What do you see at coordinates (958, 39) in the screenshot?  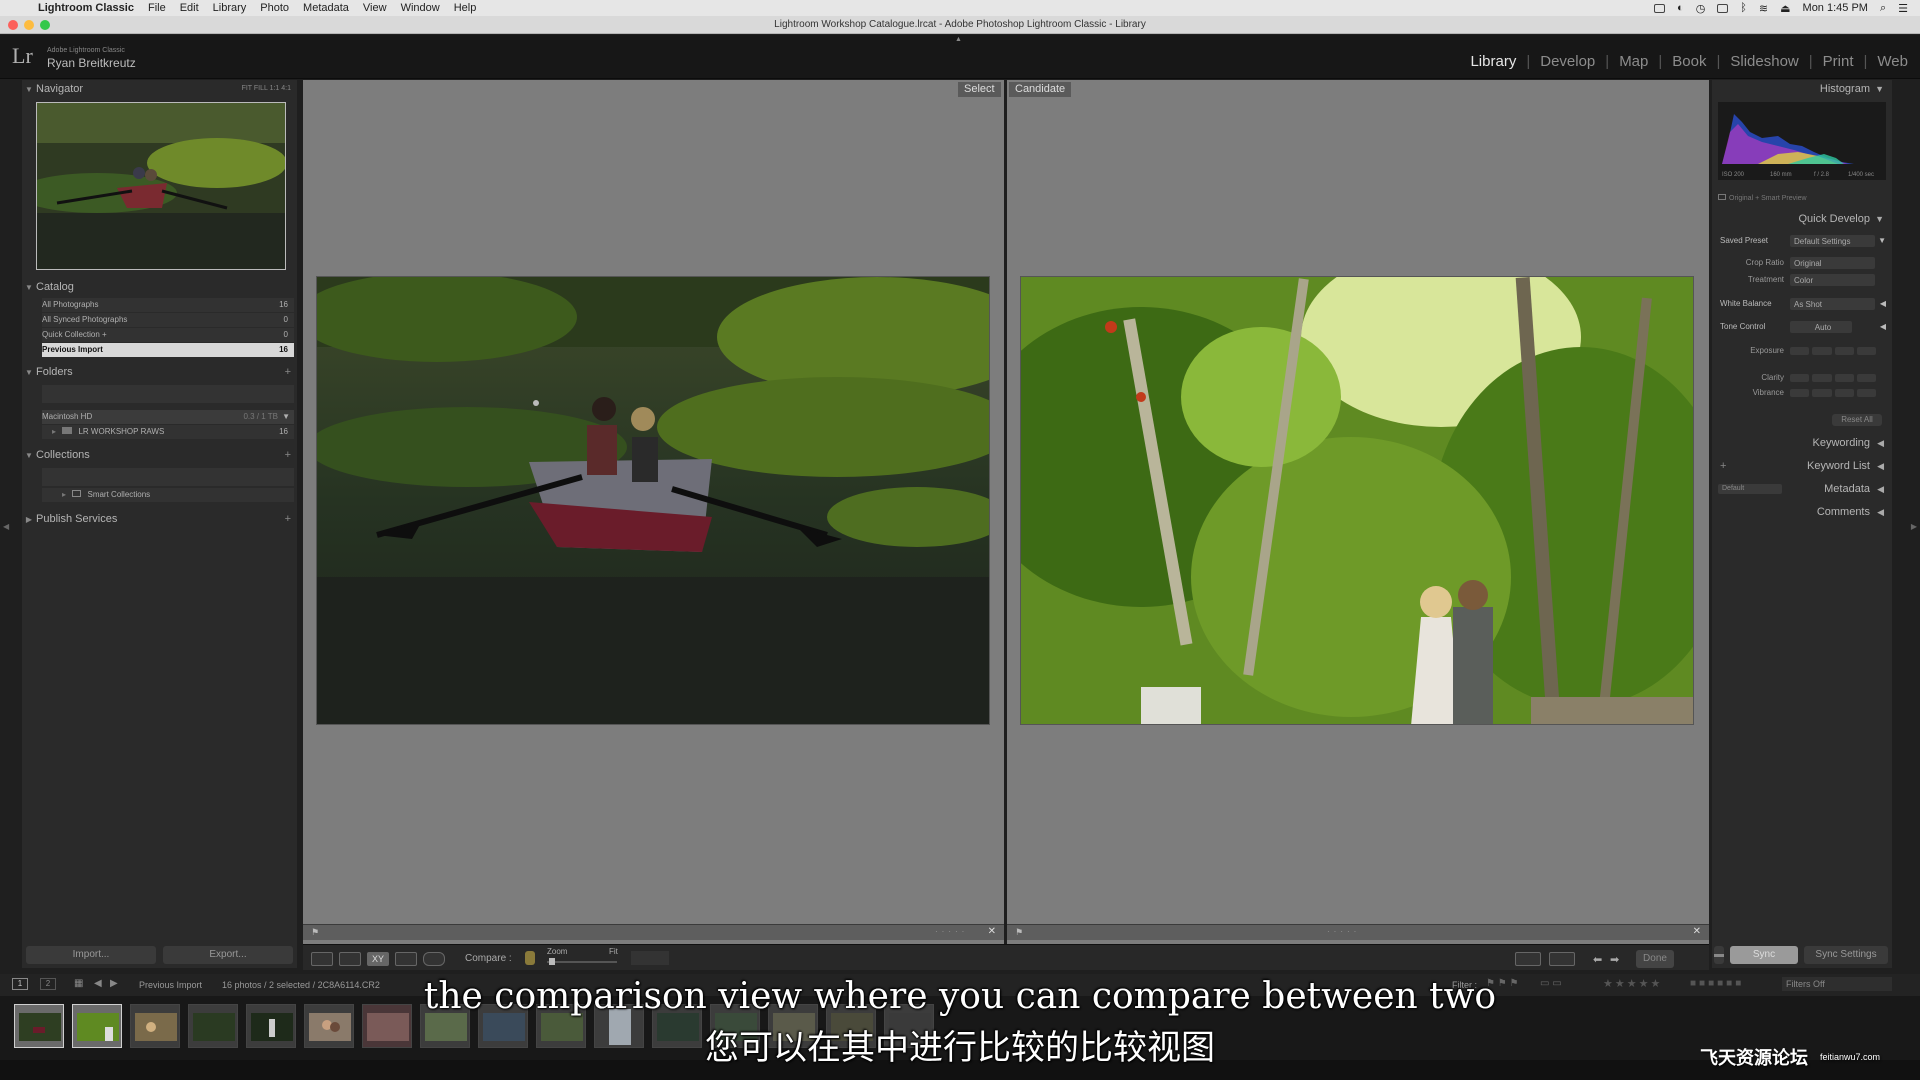 I see `top-panel-toggle-icon: ▲` at bounding box center [958, 39].